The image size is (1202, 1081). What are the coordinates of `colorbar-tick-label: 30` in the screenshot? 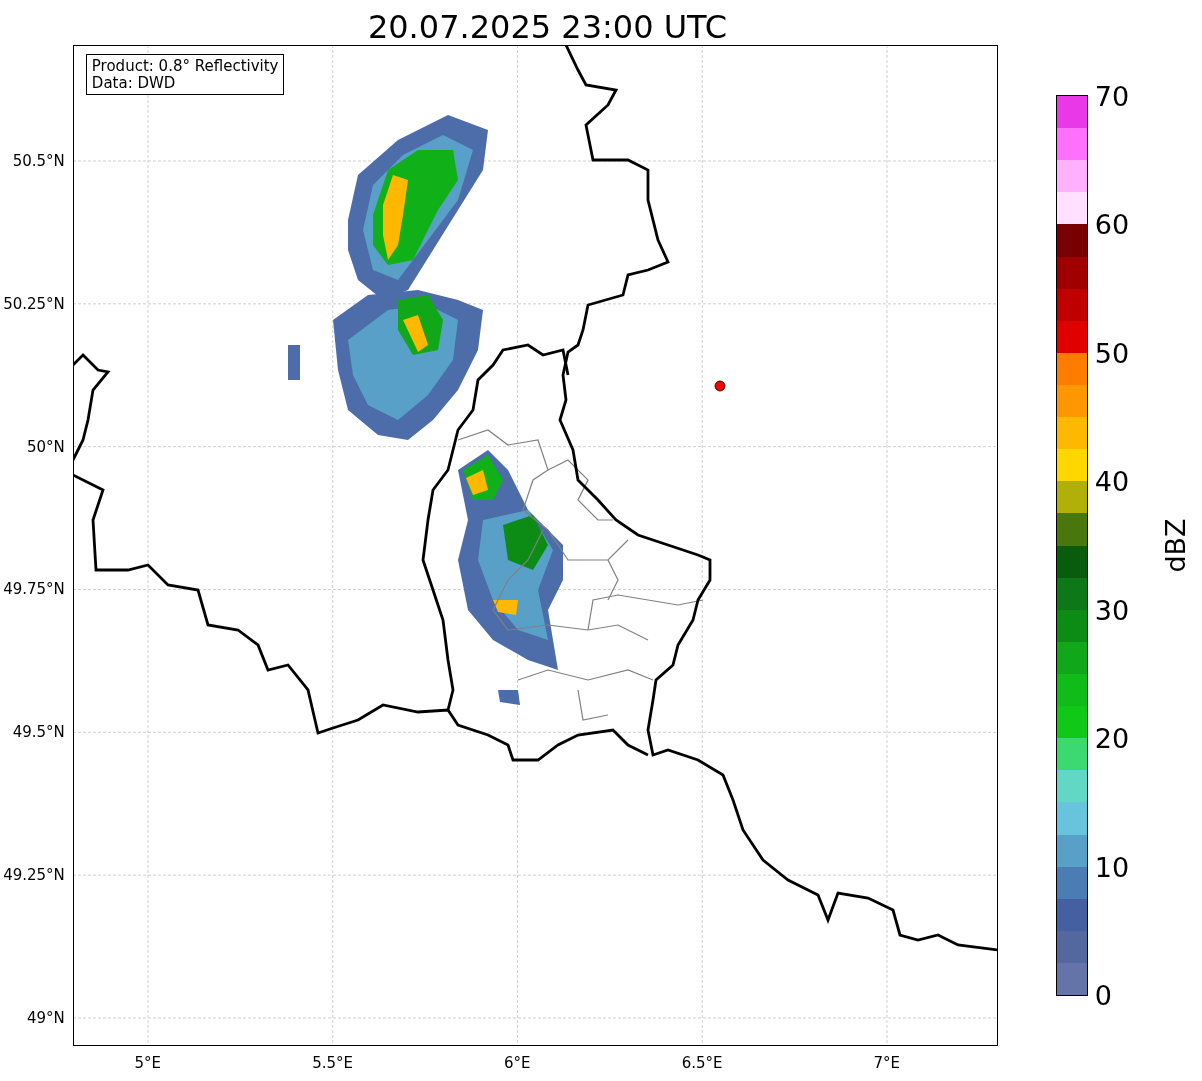 It's located at (1112, 610).